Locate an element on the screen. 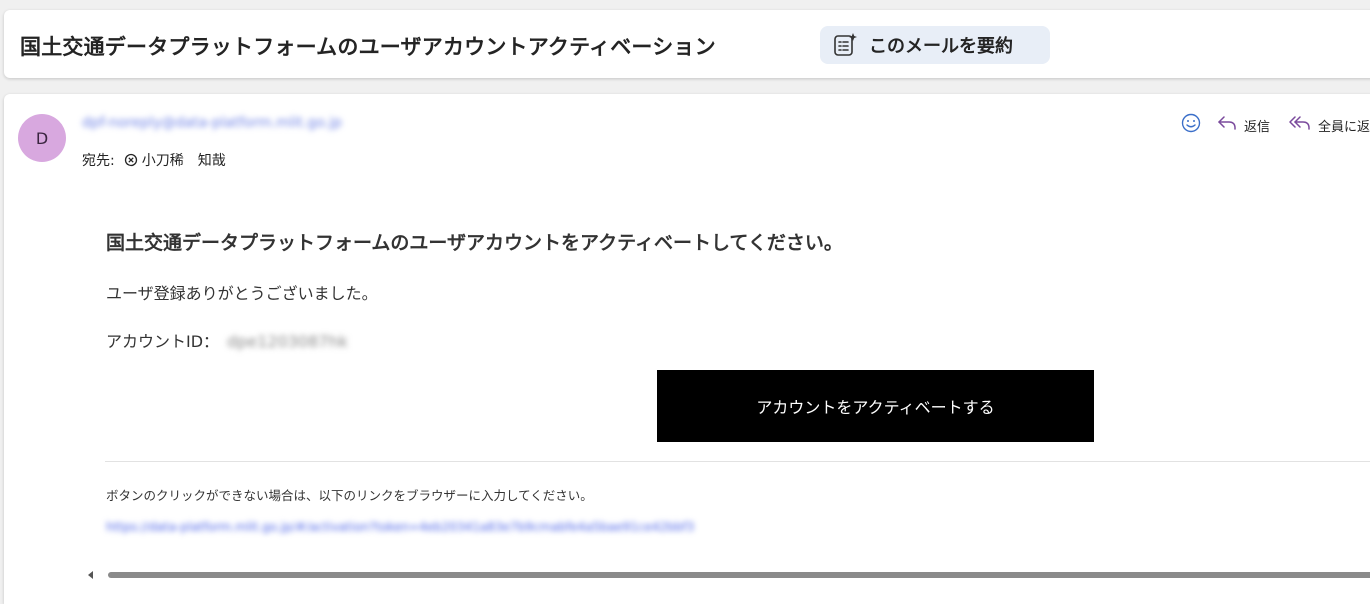 The image size is (1370, 604). reply-button: 返信 is located at coordinates (1243, 125).